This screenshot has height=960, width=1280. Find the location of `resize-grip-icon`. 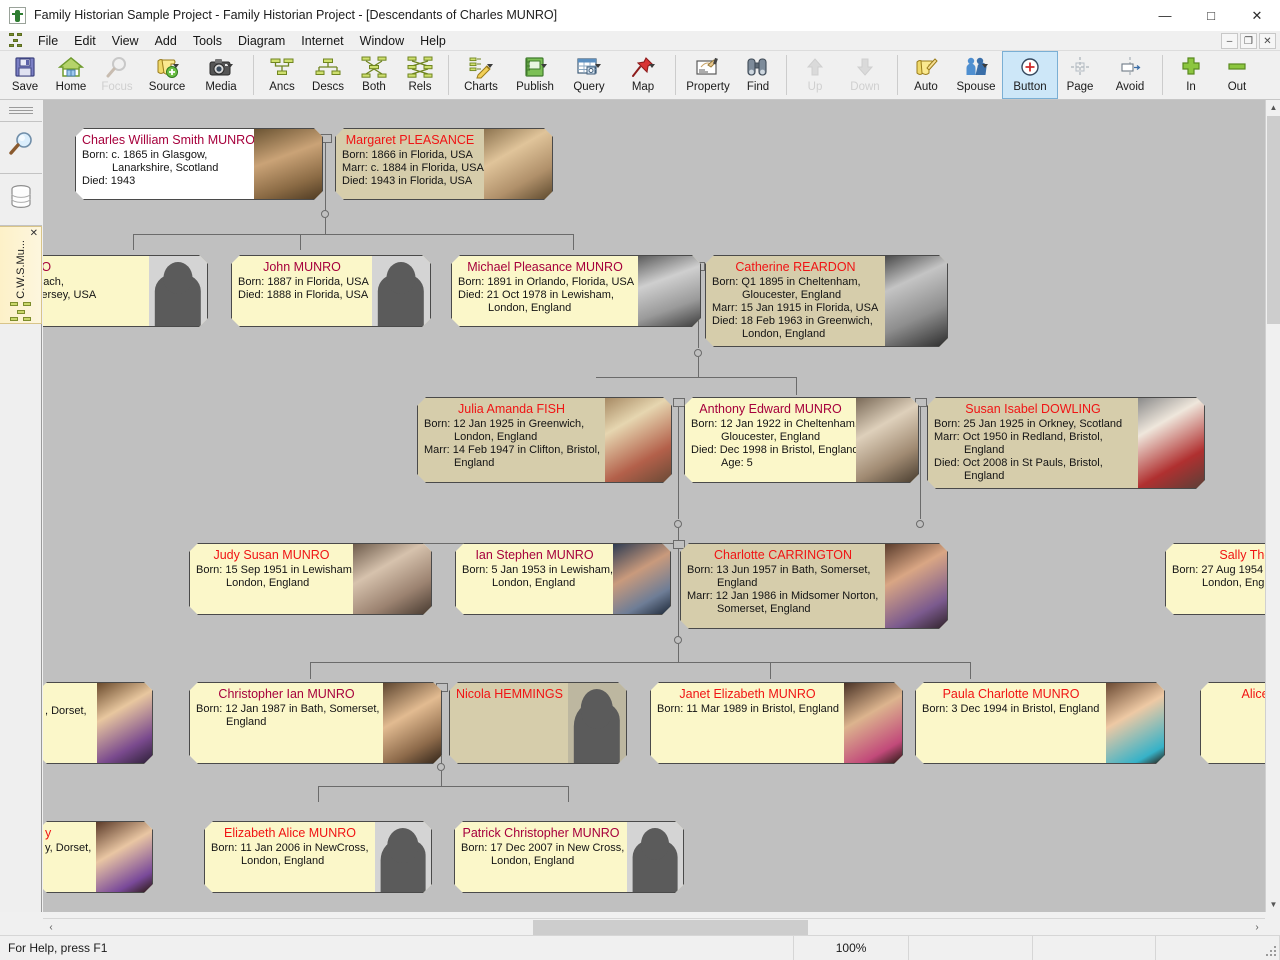

resize-grip-icon is located at coordinates (1272, 952).